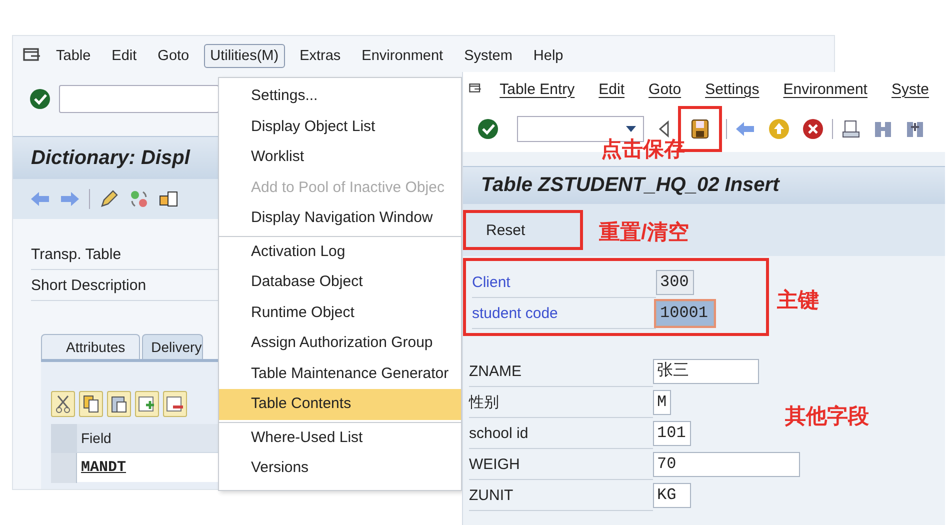 Image resolution: width=949 pixels, height=525 pixels. What do you see at coordinates (523, 230) in the screenshot?
I see `reset-button: Reset` at bounding box center [523, 230].